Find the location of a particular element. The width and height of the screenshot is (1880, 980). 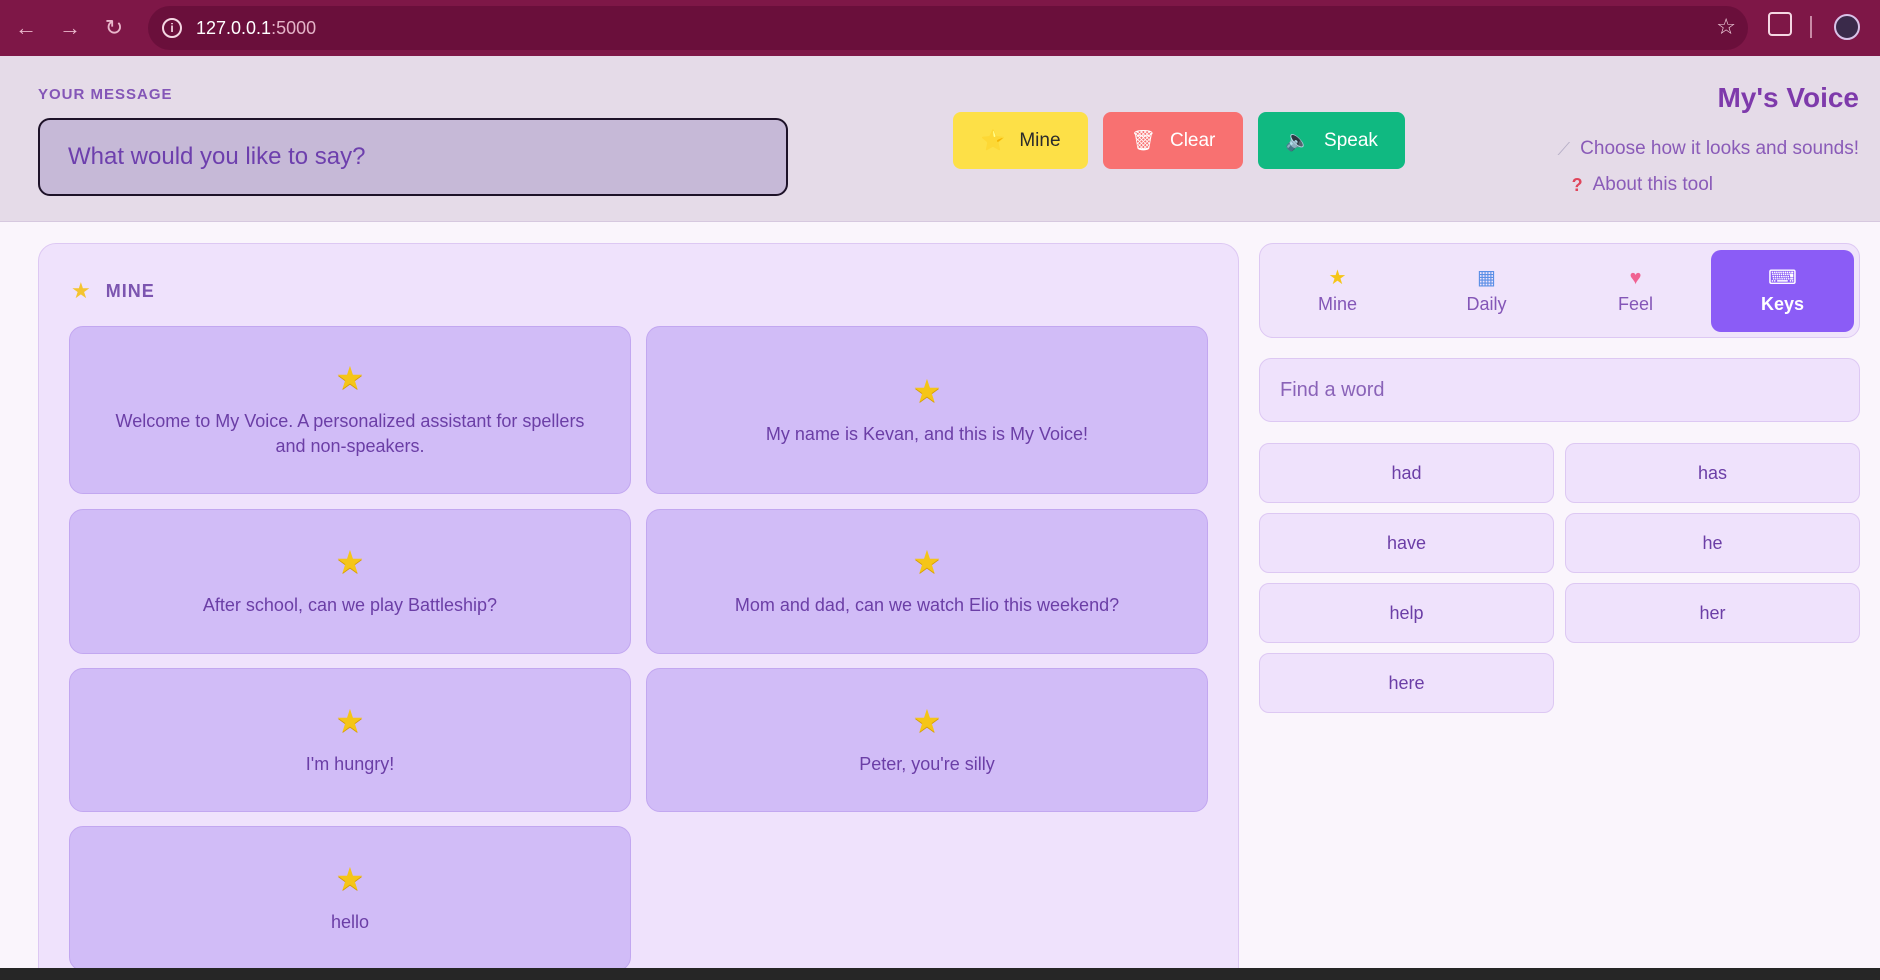

message-input is located at coordinates (413, 157).